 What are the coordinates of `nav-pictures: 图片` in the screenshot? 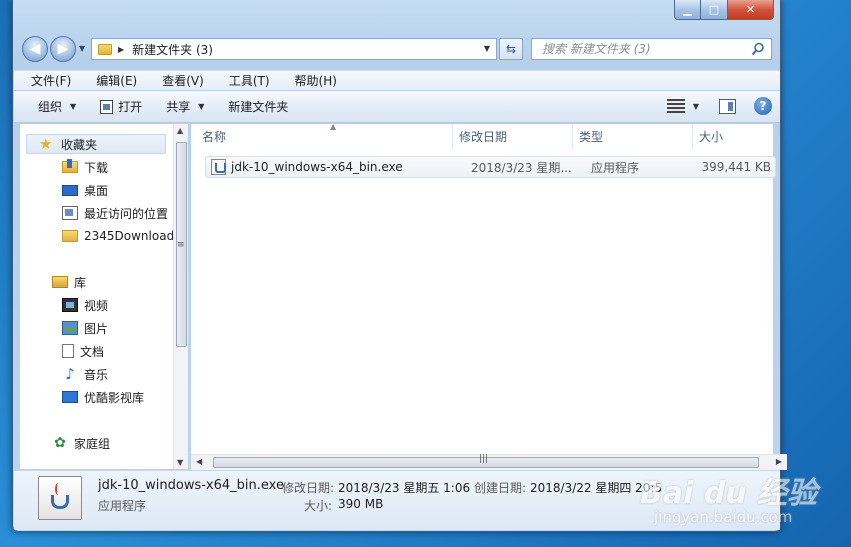 It's located at (85, 328).